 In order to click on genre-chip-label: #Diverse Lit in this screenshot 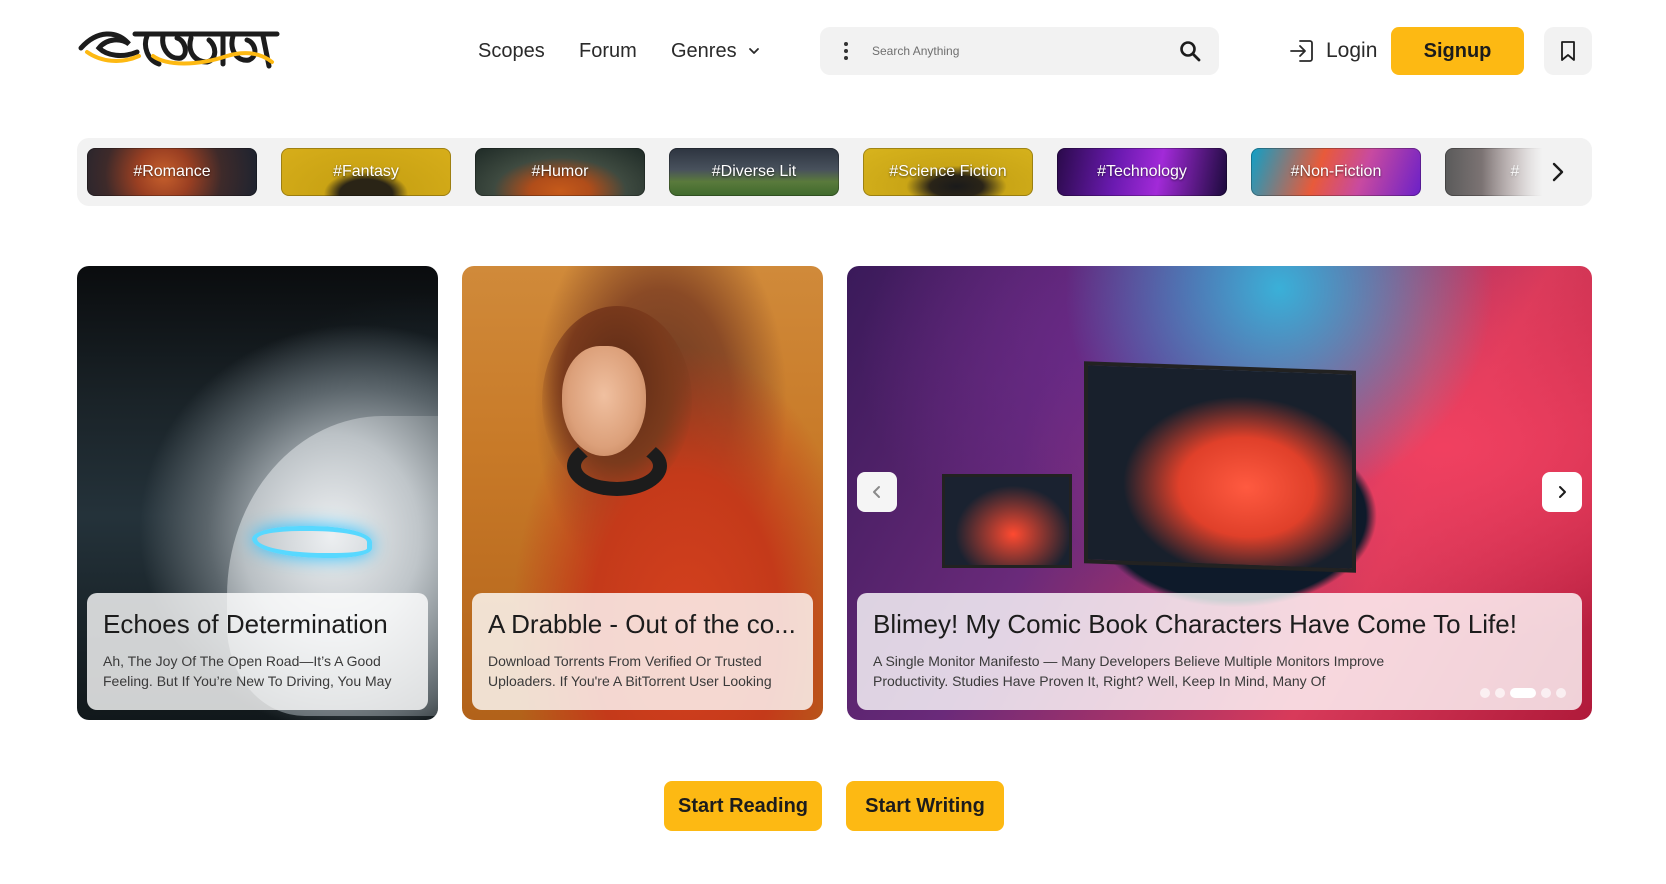, I will do `click(754, 171)`.